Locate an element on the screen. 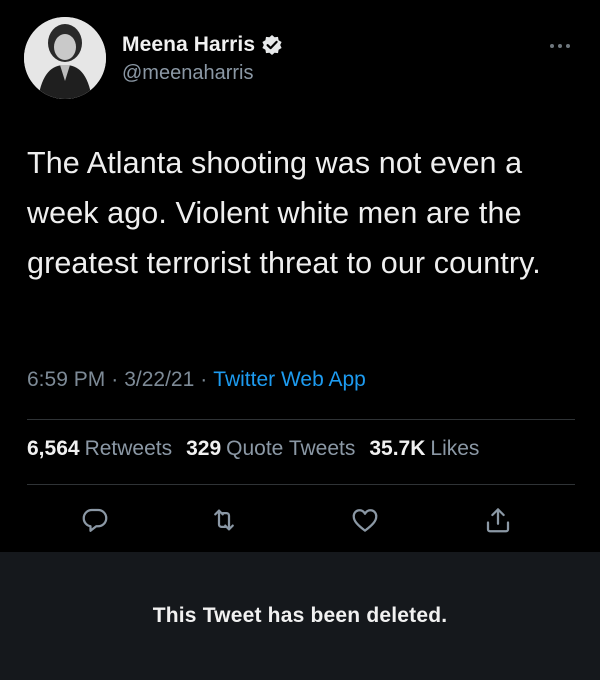 Image resolution: width=600 pixels, height=680 pixels. reply-icon is located at coordinates (95, 520).